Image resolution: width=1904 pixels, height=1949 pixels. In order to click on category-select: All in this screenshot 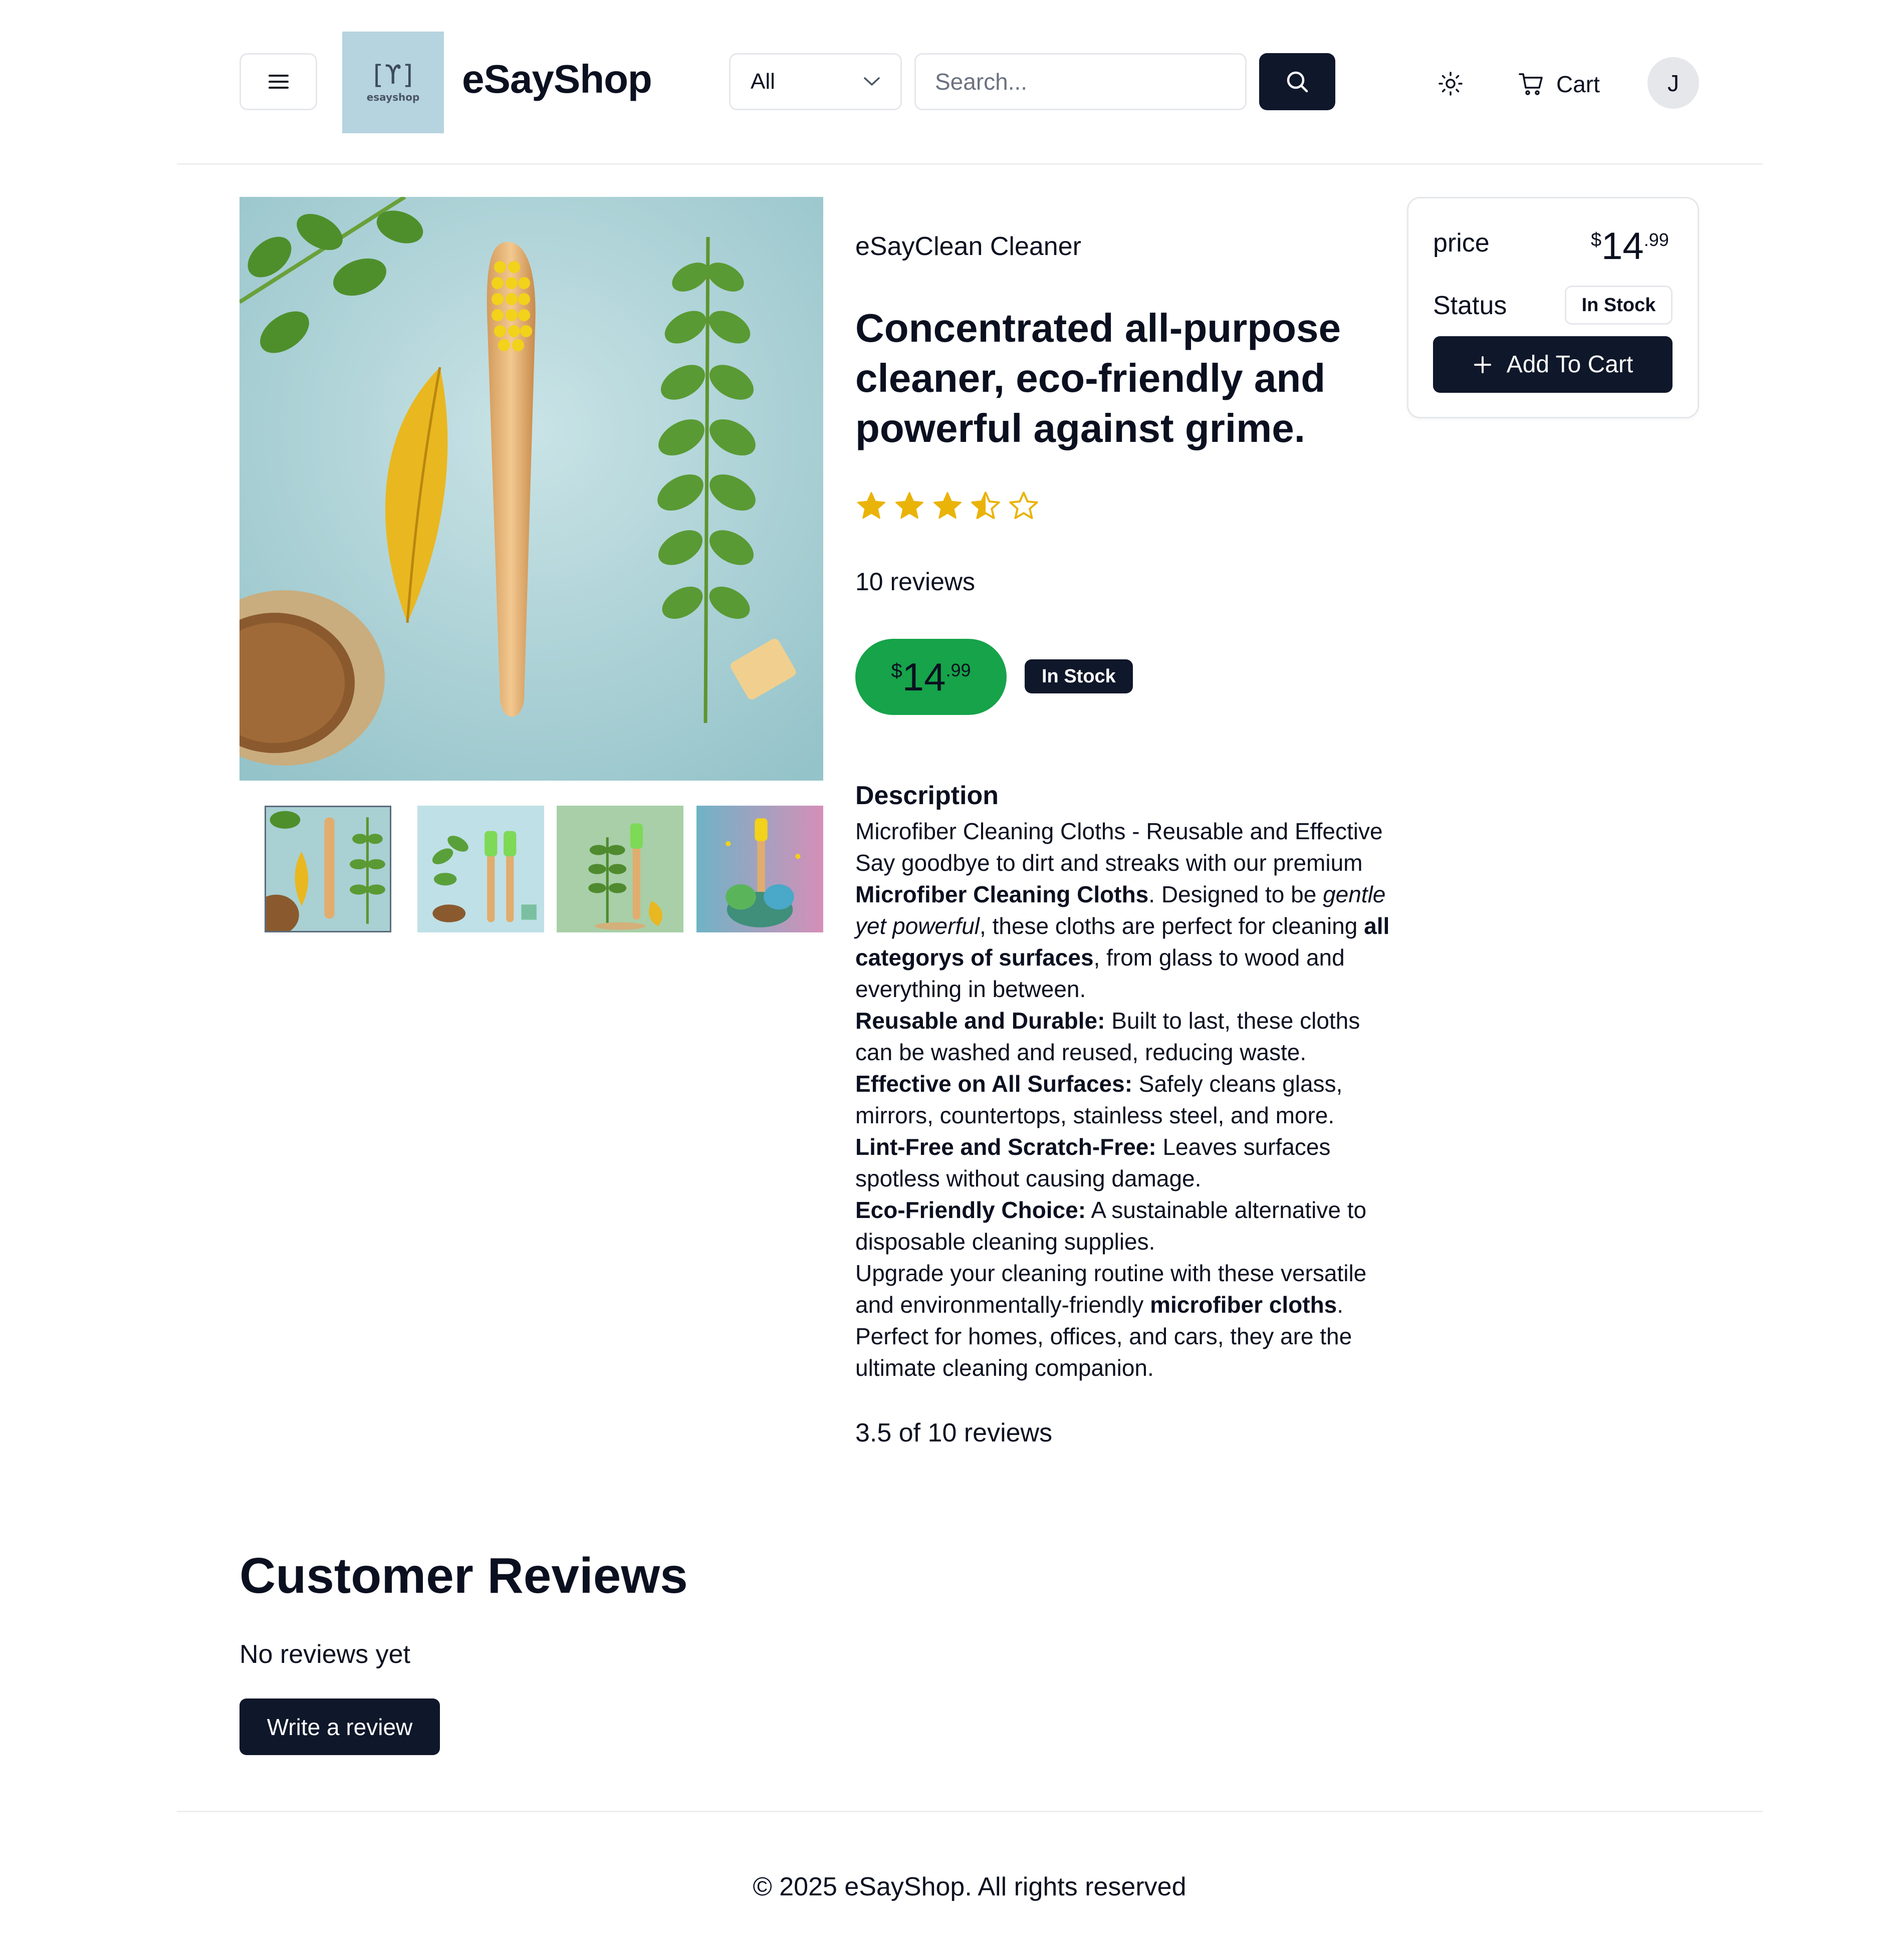, I will do `click(815, 82)`.